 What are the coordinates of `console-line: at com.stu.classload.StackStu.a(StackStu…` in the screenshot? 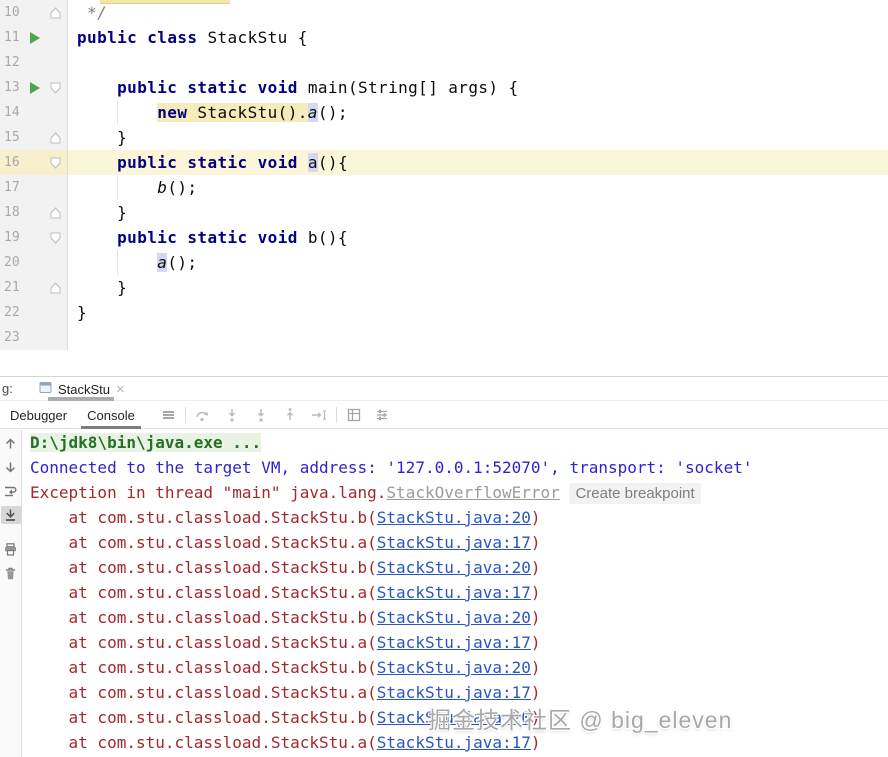 It's located at (459, 592).